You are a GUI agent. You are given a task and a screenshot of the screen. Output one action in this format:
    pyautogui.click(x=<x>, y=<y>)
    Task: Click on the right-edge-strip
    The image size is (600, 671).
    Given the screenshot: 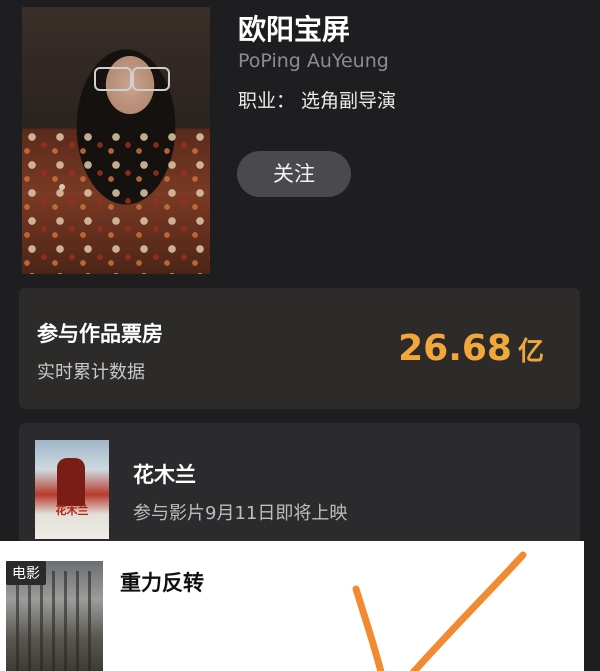 What is the action you would take?
    pyautogui.click(x=592, y=606)
    